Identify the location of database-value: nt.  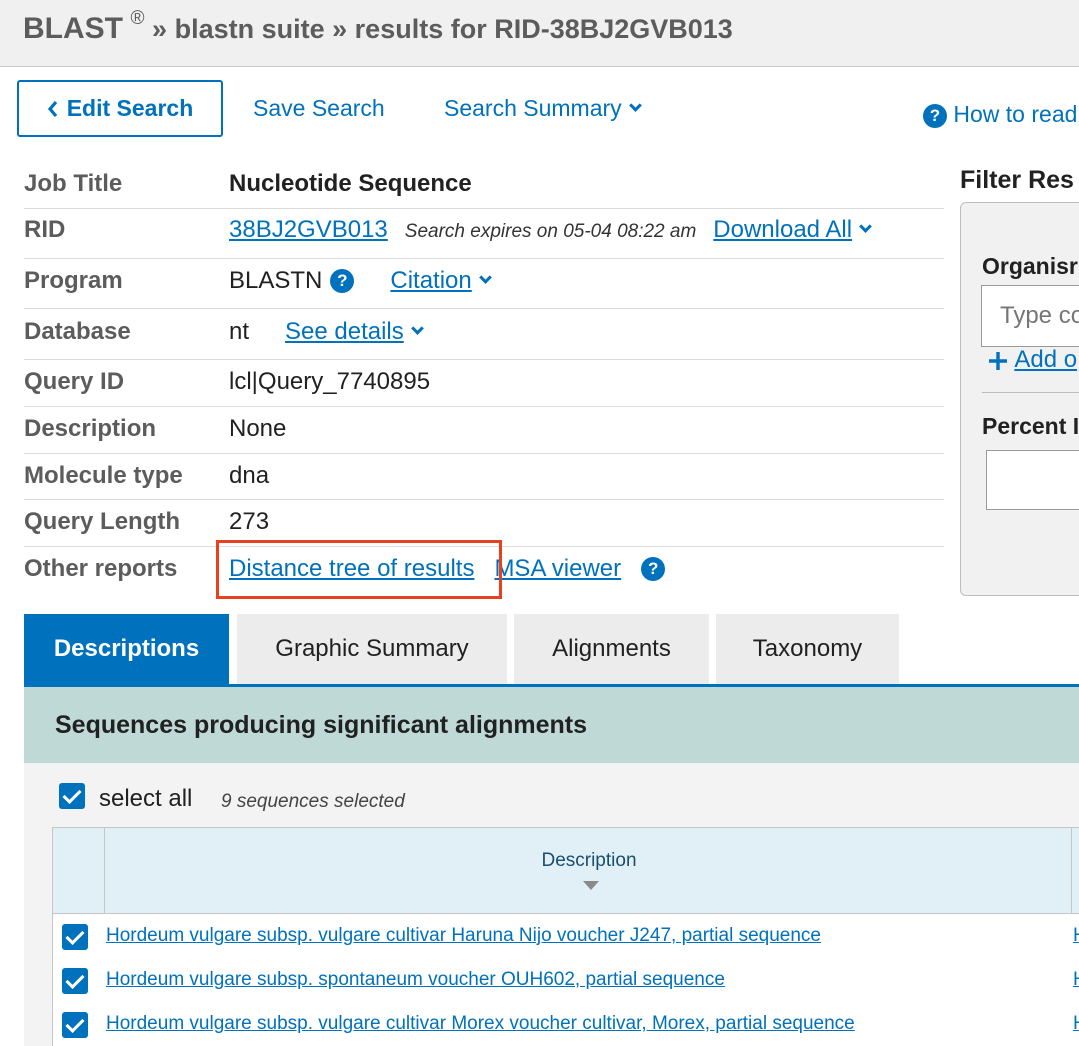
(239, 331).